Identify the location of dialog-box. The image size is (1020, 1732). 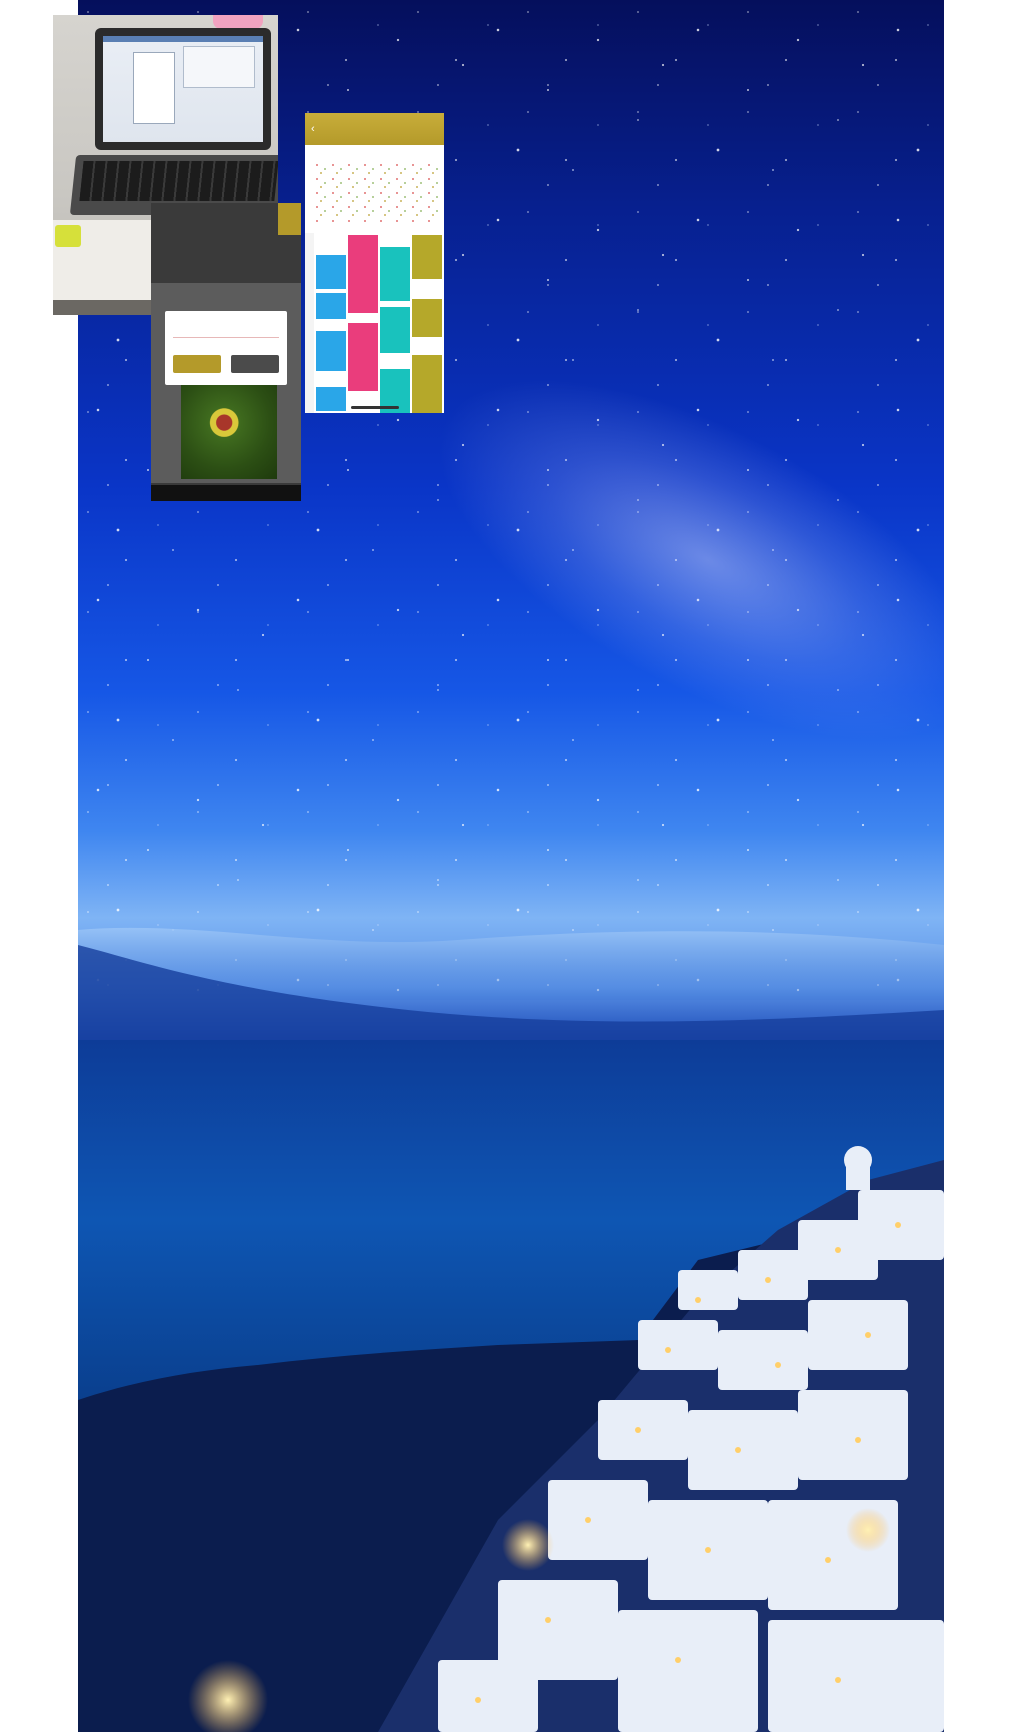
(226, 348).